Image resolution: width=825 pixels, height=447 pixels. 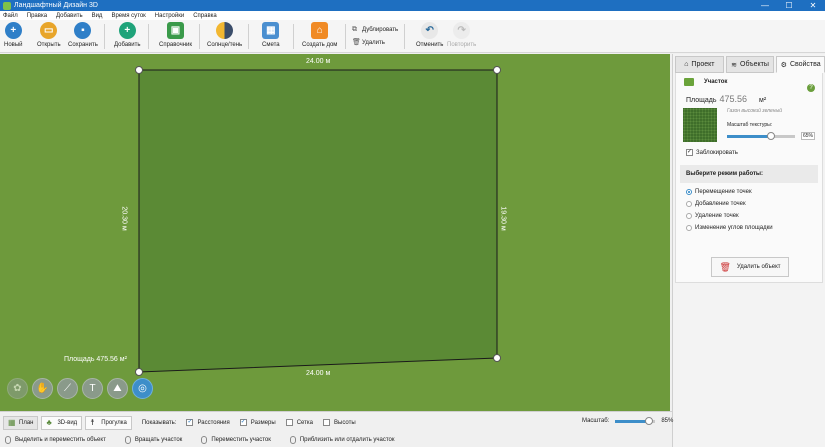 What do you see at coordinates (12, 422) in the screenshot?
I see `plan-icon: ▦` at bounding box center [12, 422].